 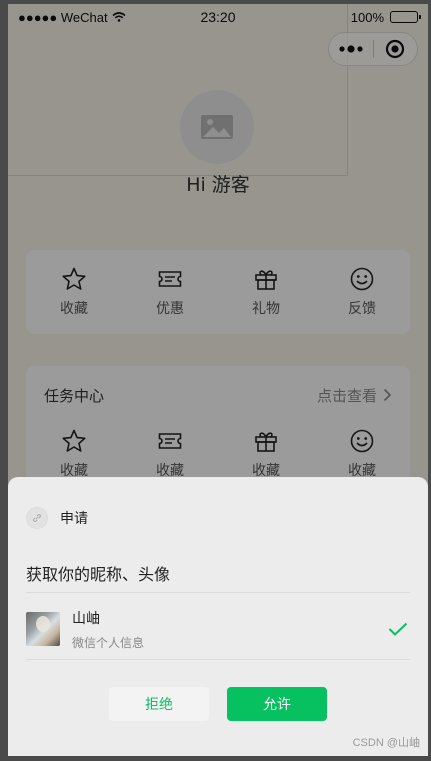 I want to click on sheet-title: 申请, so click(x=74, y=519).